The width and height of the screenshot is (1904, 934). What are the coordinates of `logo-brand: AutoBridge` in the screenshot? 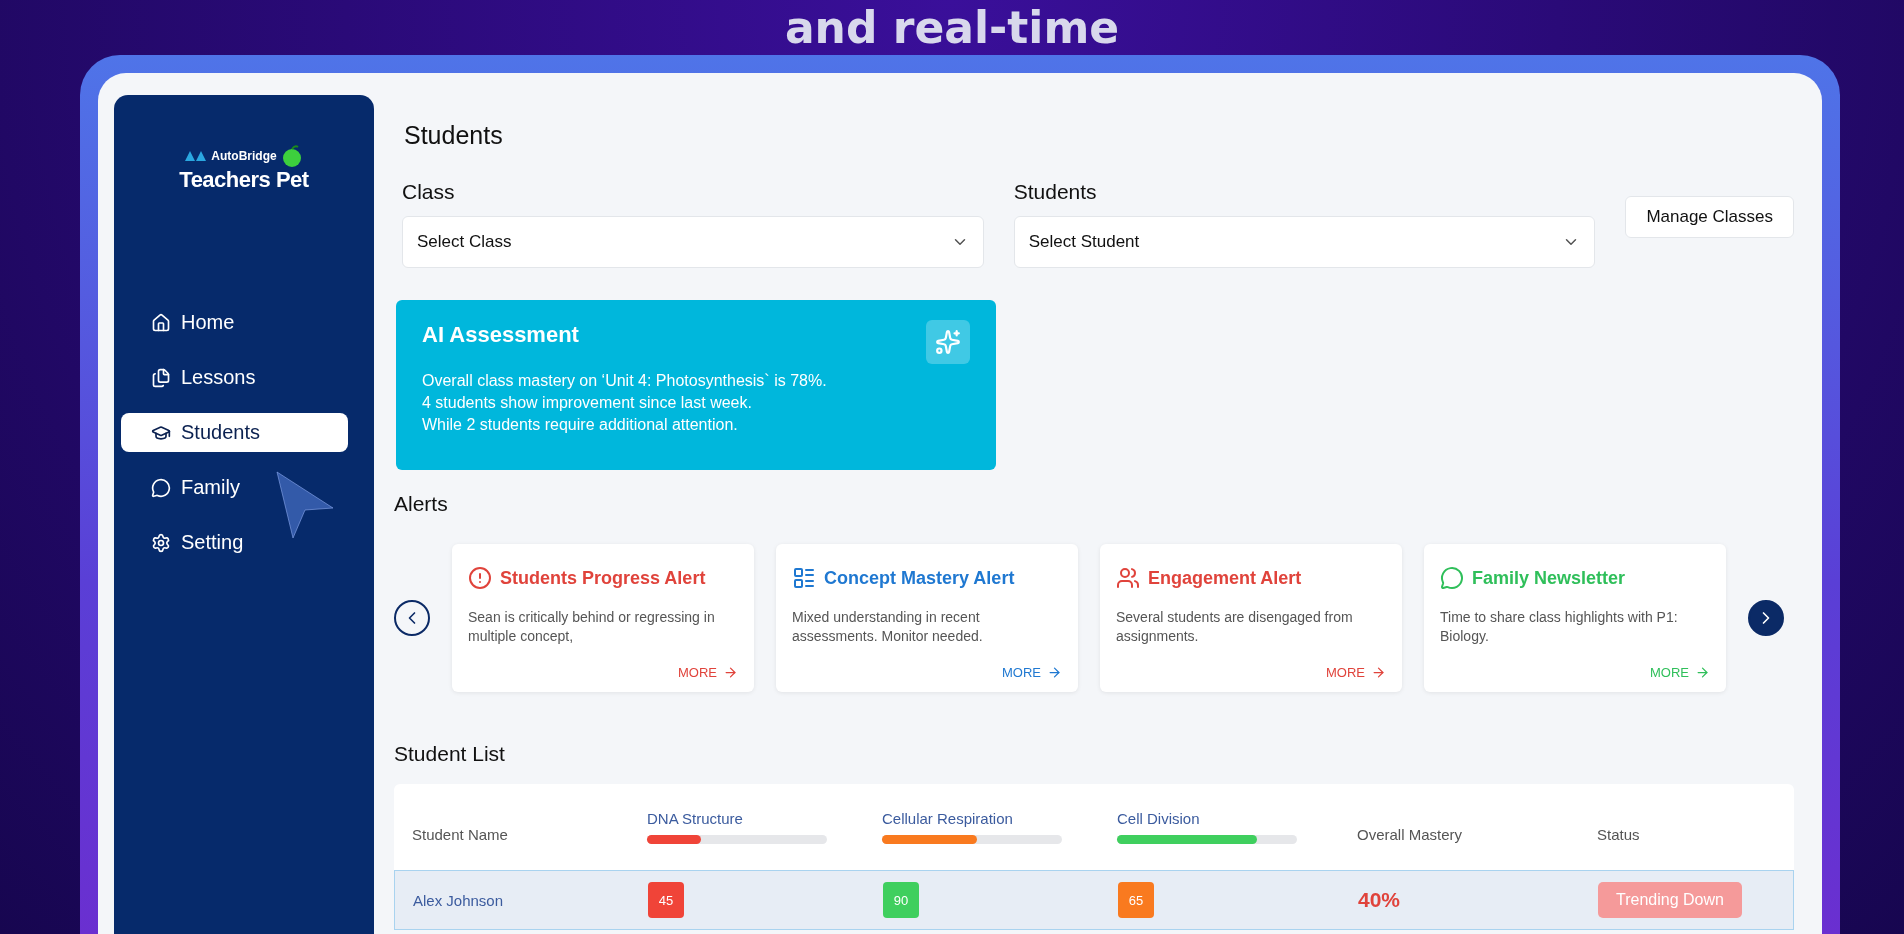 It's located at (244, 156).